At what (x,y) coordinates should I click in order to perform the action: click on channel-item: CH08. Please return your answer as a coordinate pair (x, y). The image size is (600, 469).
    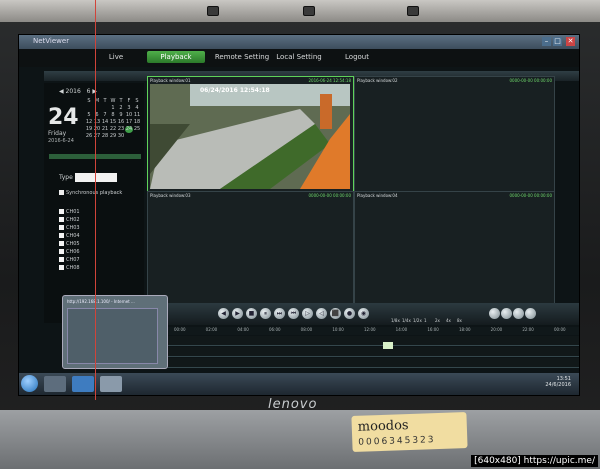
    Looking at the image, I should click on (69, 268).